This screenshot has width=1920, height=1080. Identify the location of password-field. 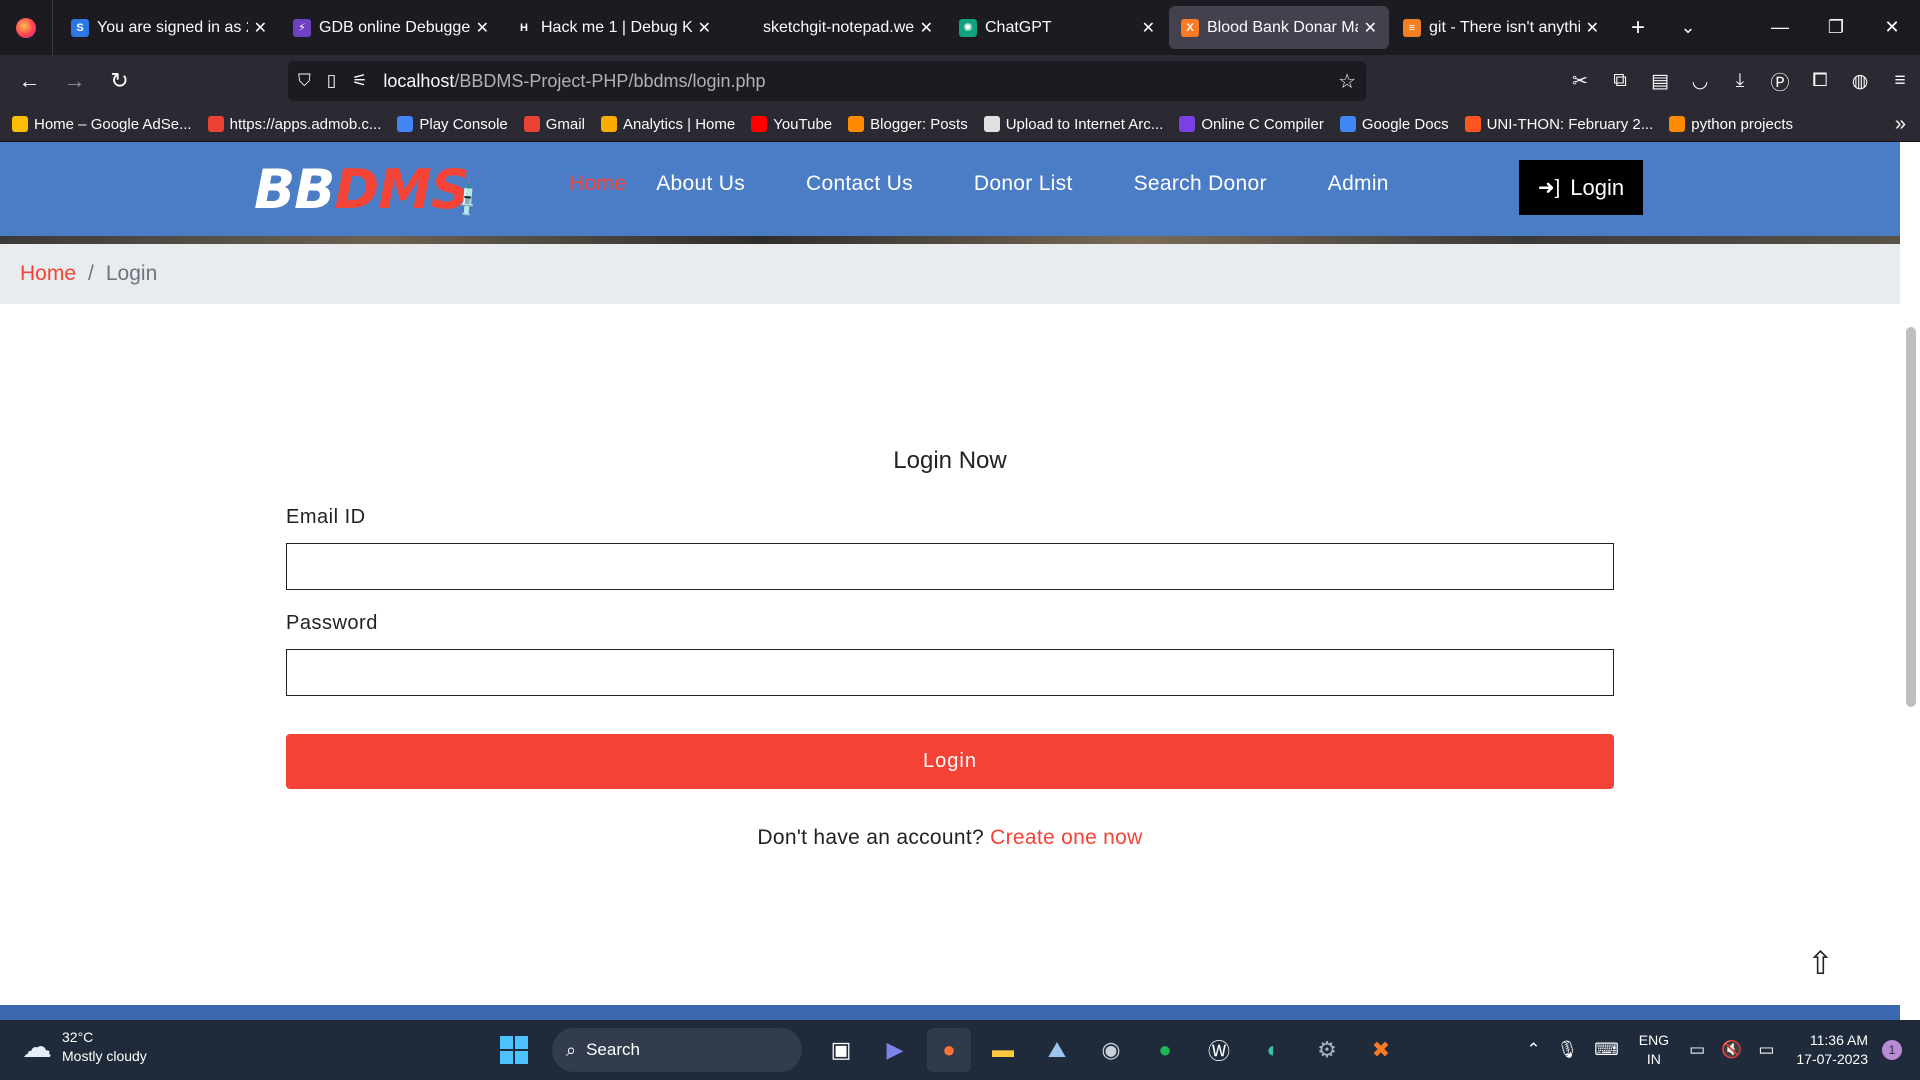
(950, 672).